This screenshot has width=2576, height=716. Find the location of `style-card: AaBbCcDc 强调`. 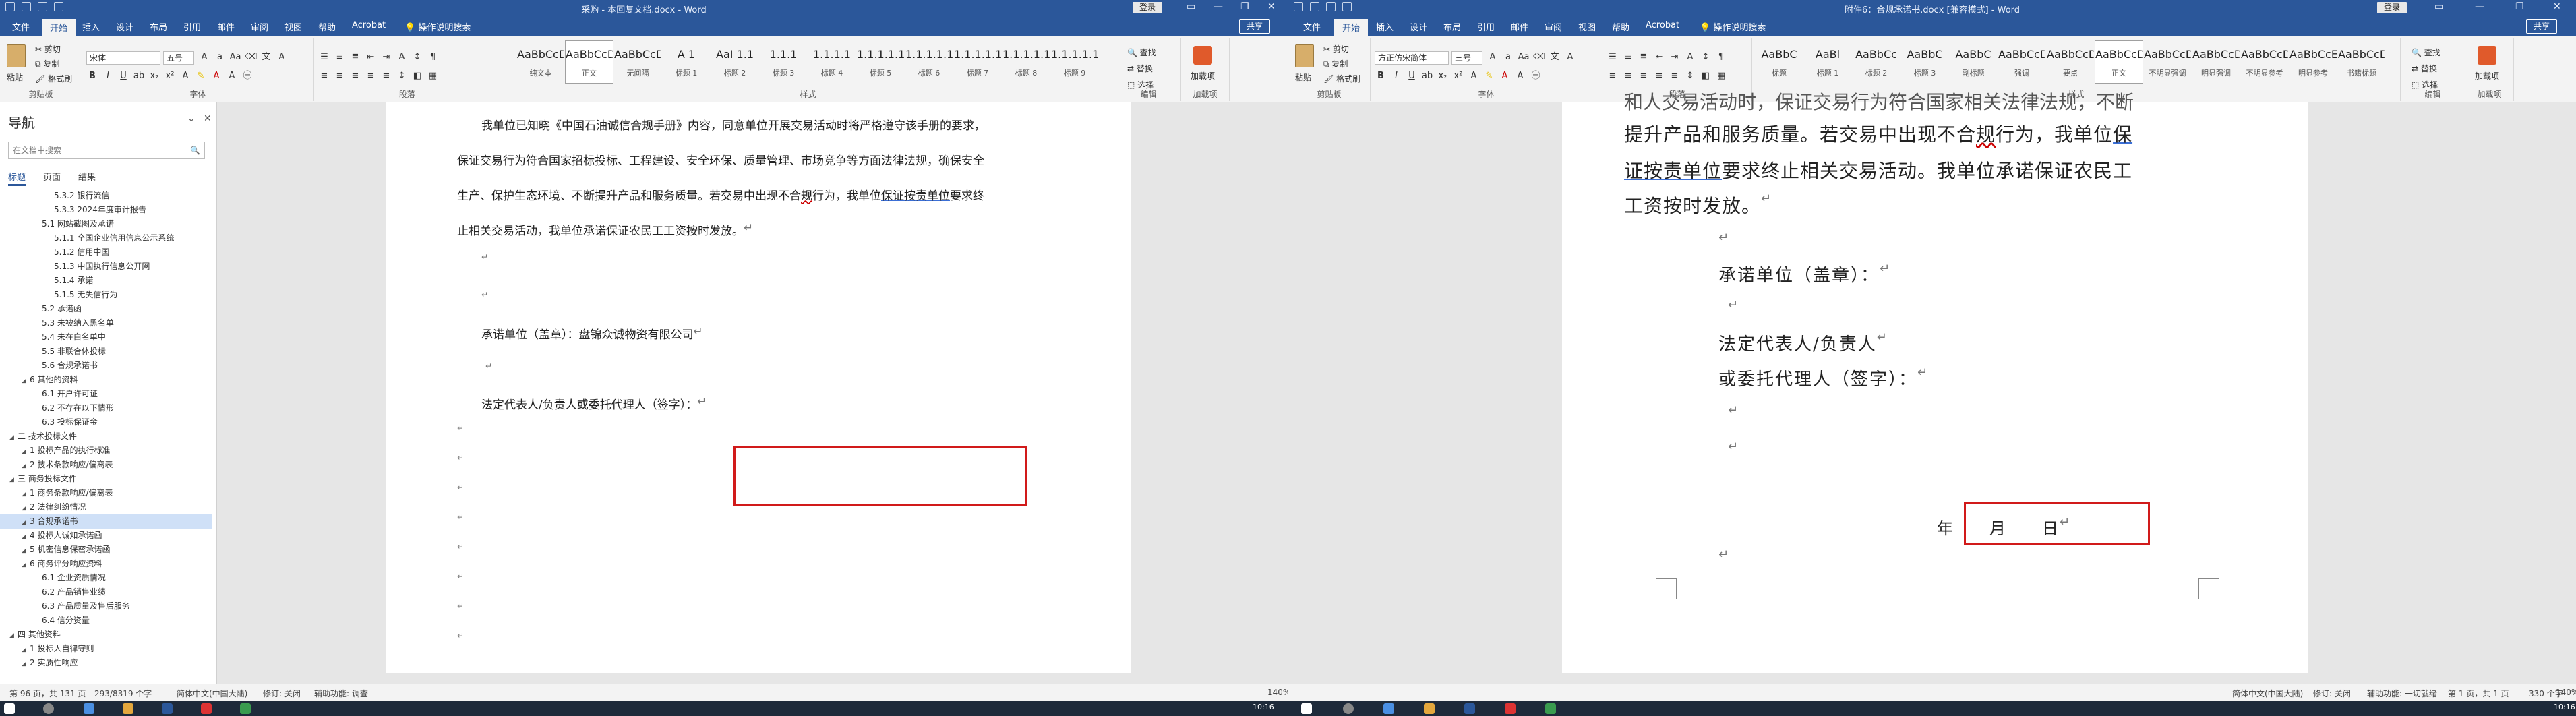

style-card: AaBbCcDc 强调 is located at coordinates (2022, 62).